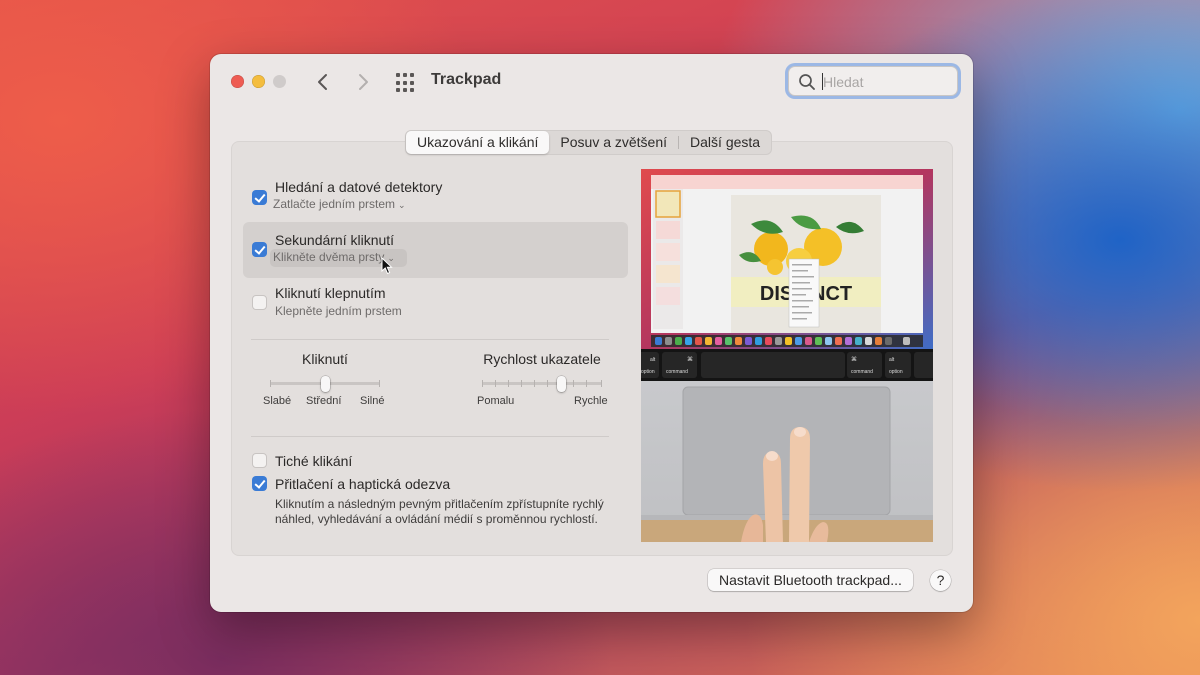  Describe the element at coordinates (896, 372) in the screenshot. I see `option-key-right: option` at that location.